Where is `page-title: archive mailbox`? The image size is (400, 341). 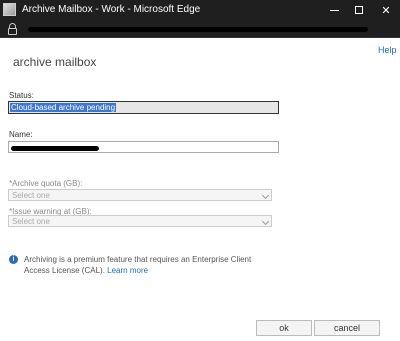
page-title: archive mailbox is located at coordinates (55, 62).